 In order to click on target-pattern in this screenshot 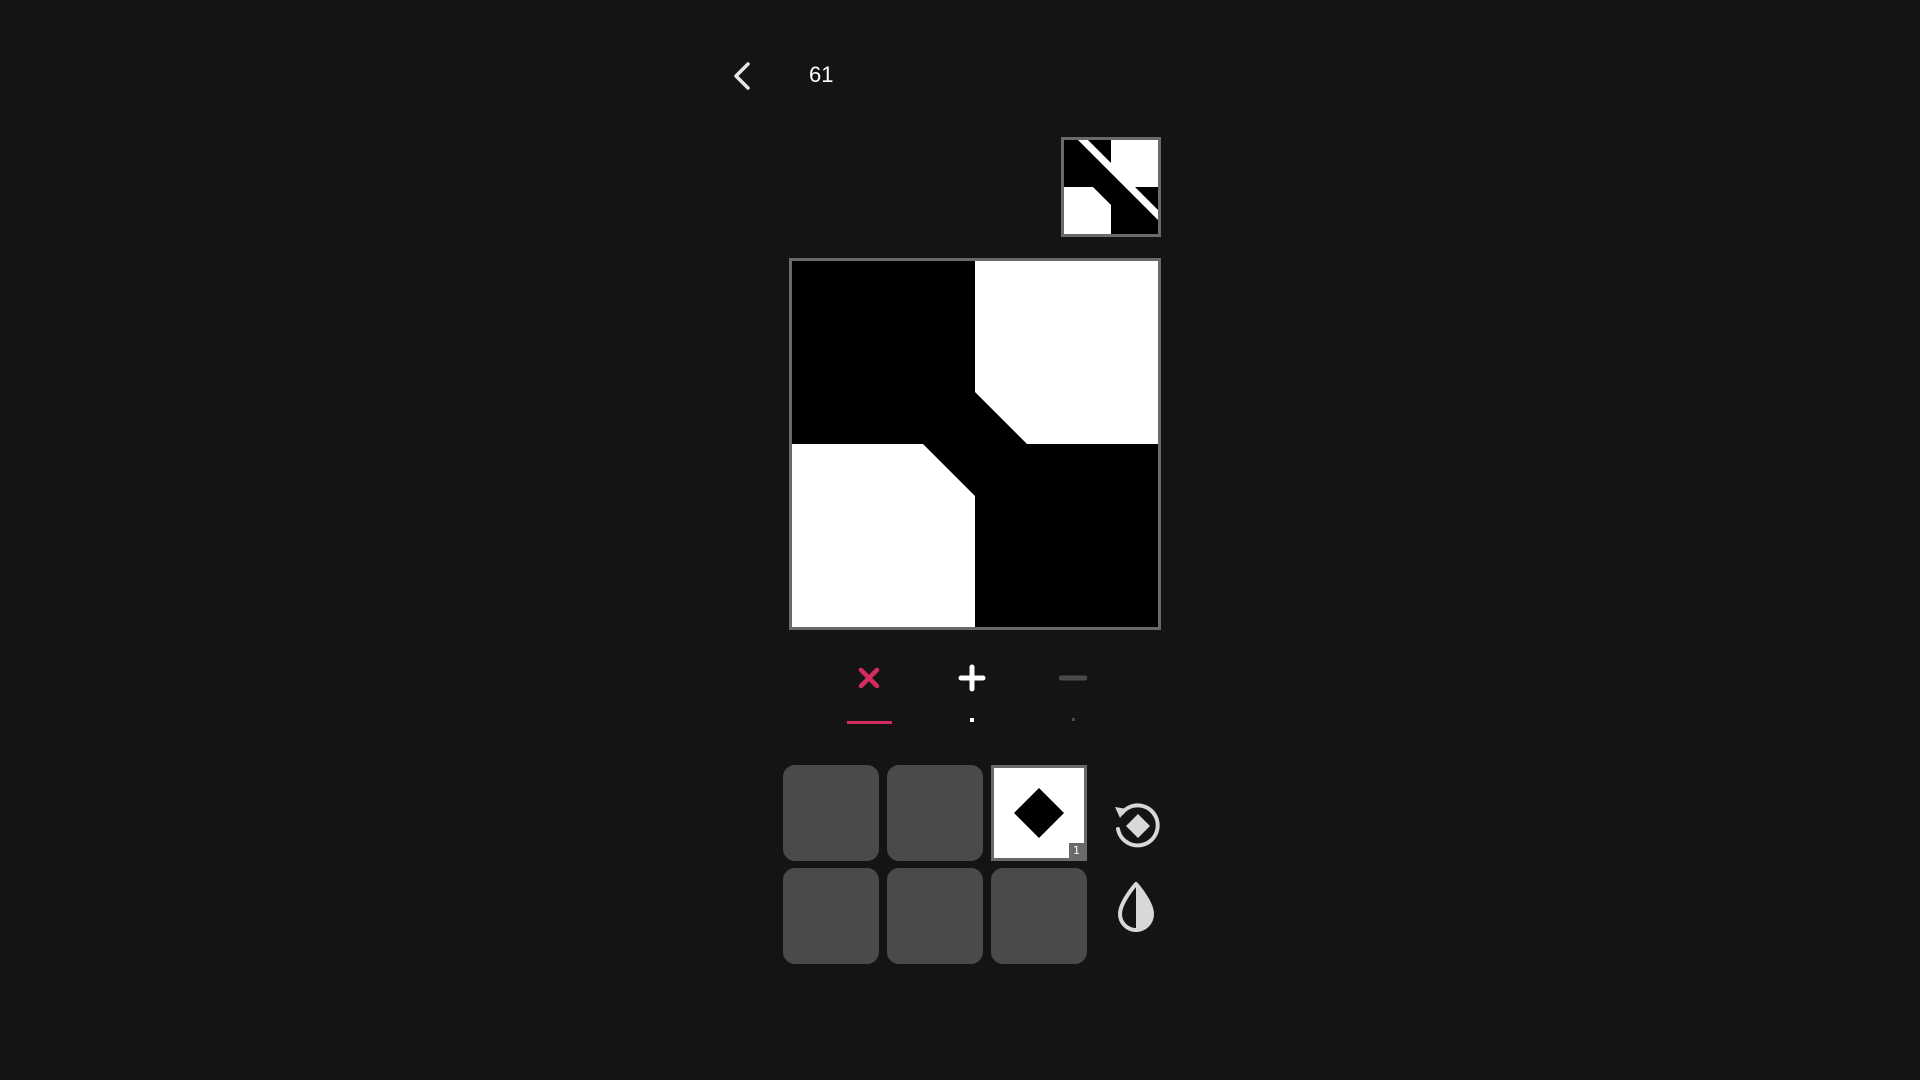, I will do `click(1111, 187)`.